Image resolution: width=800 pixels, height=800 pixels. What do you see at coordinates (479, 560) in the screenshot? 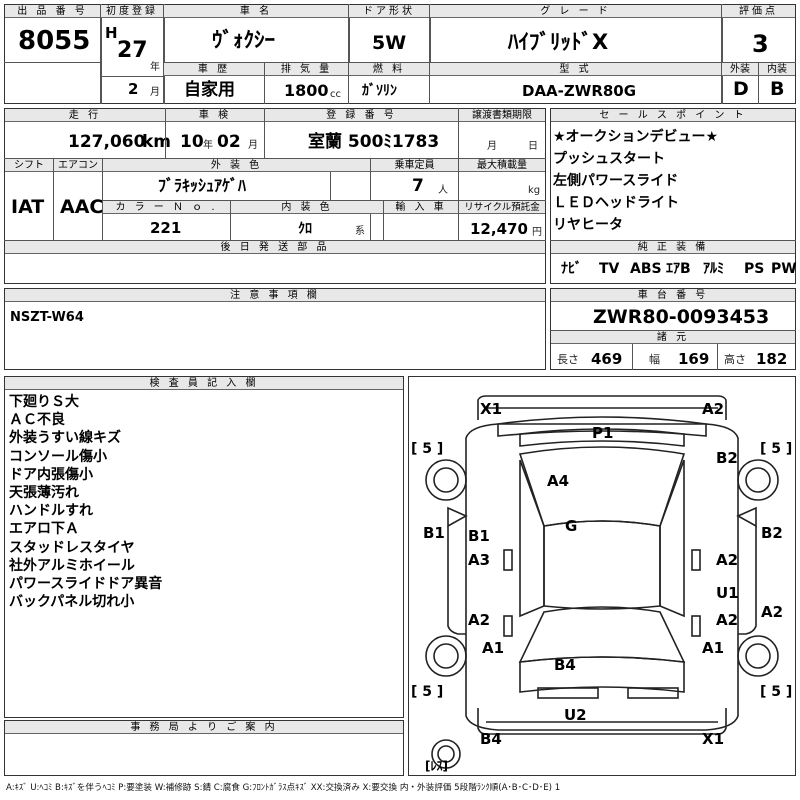
I see `mark-front-door-left-2: A3` at bounding box center [479, 560].